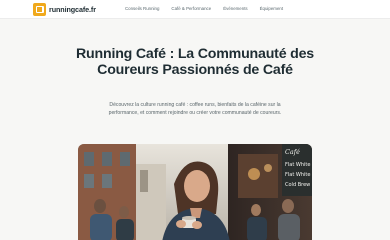 Image resolution: width=390 pixels, height=240 pixels. Describe the element at coordinates (297, 175) in the screenshot. I see `chalkboard-line-3: Flat White` at that location.